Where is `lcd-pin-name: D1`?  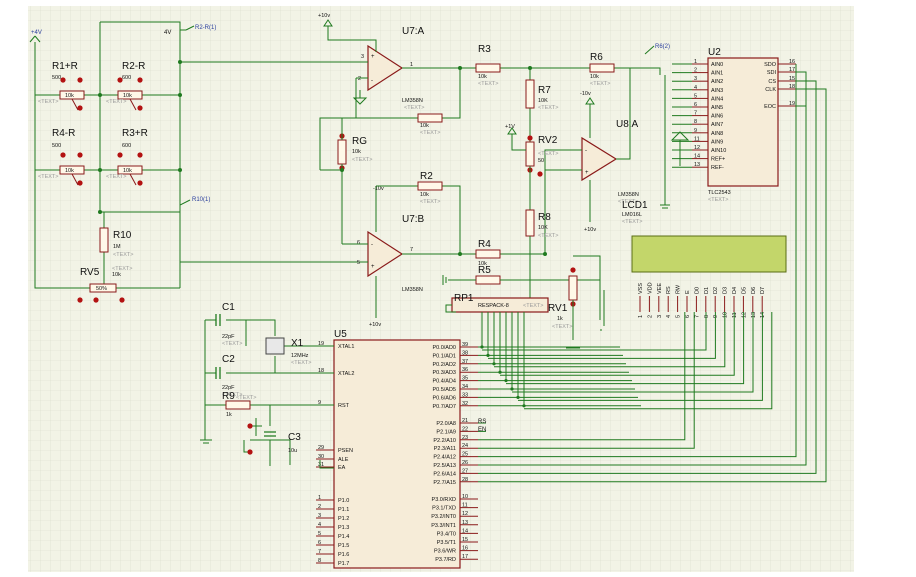 lcd-pin-name: D1 is located at coordinates (707, 290).